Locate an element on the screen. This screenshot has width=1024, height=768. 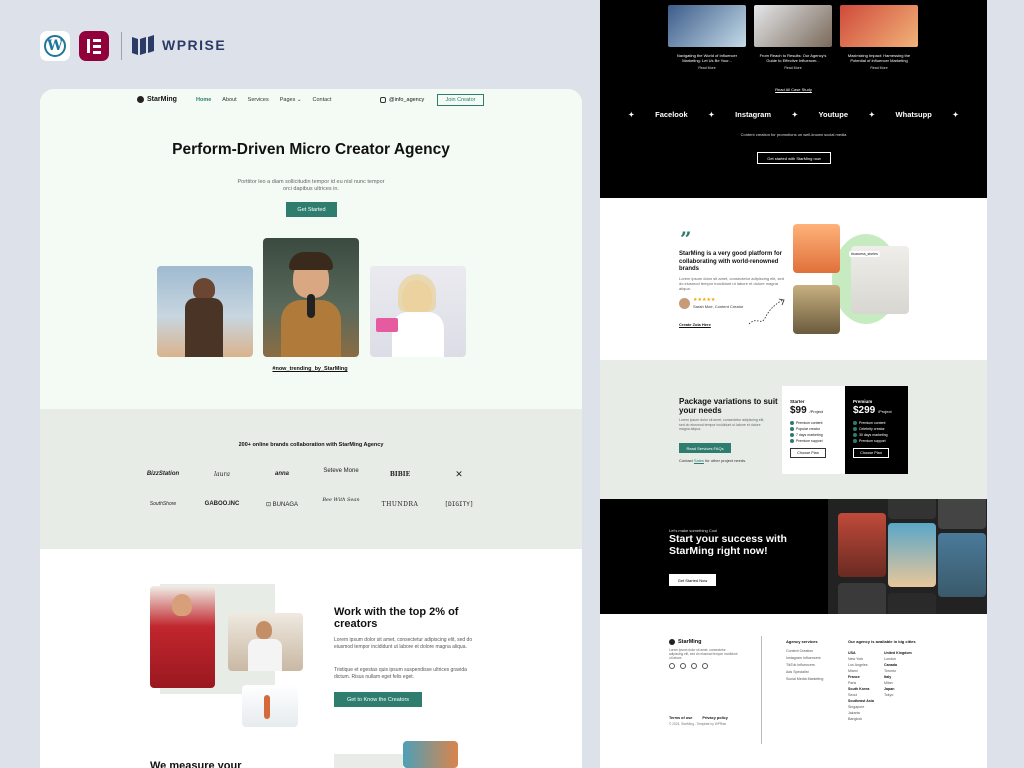
contact-sales-text: Contact Sales for other project needs. is located at coordinates (713, 460).